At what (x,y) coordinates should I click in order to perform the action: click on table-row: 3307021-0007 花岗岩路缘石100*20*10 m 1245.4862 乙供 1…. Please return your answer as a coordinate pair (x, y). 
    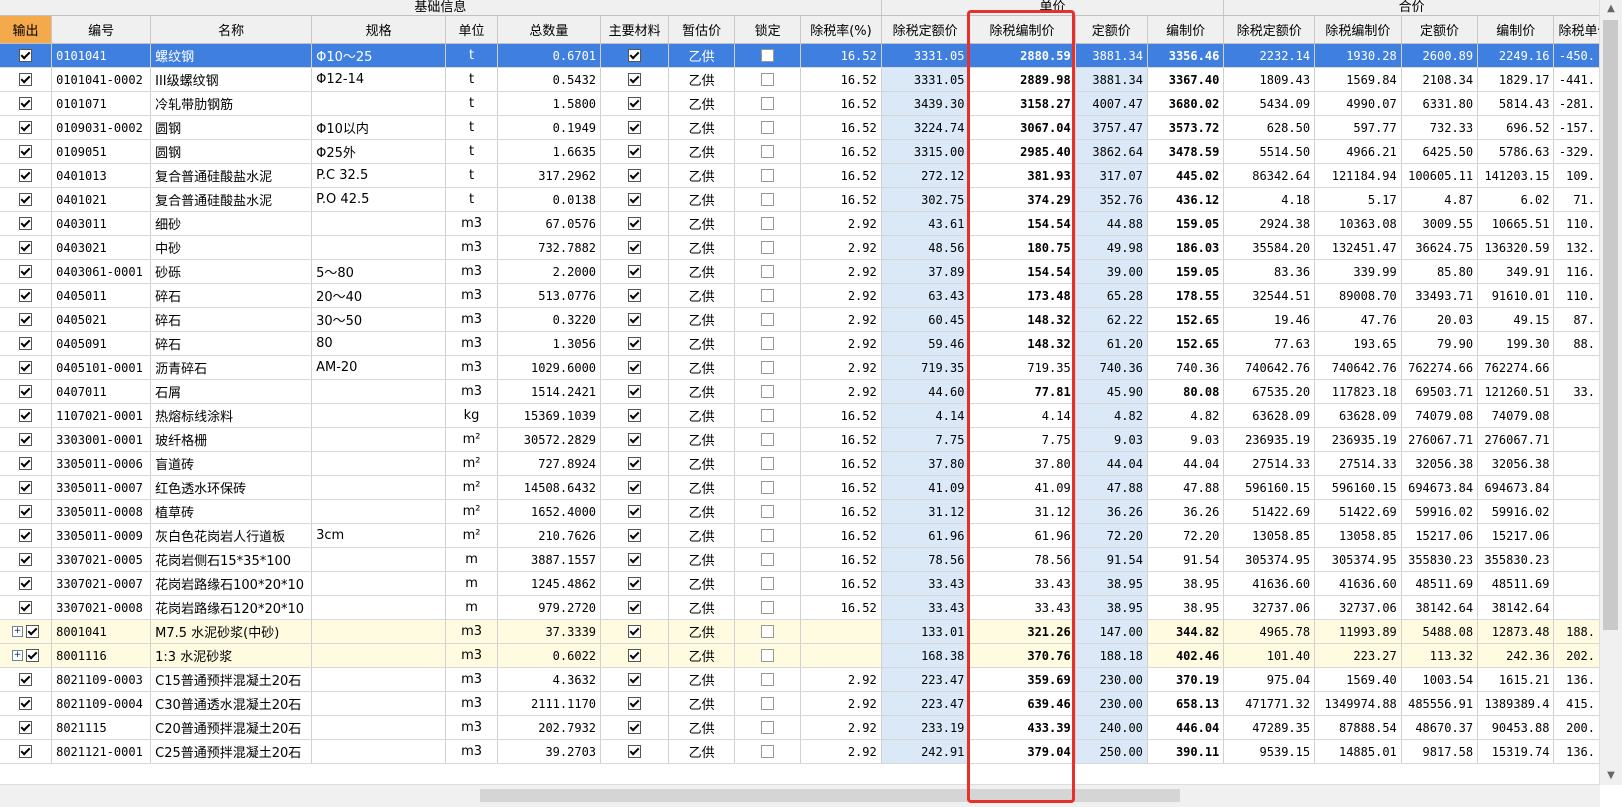
    Looking at the image, I should click on (800, 583).